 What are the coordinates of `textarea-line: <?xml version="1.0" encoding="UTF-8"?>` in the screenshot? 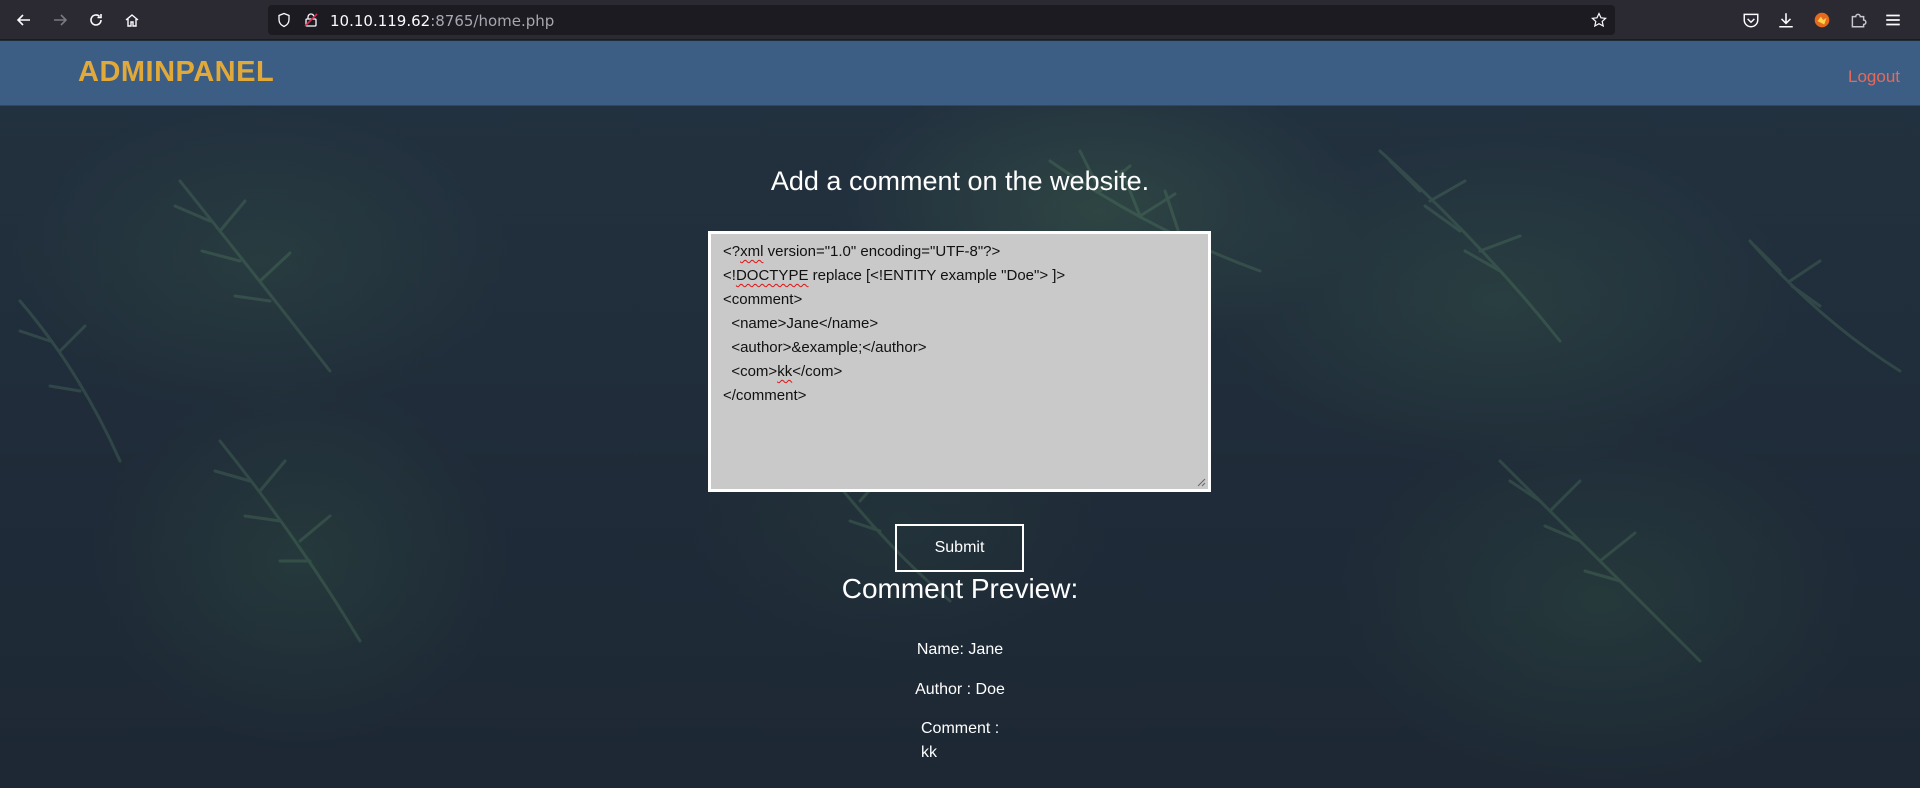 It's located at (959, 252).